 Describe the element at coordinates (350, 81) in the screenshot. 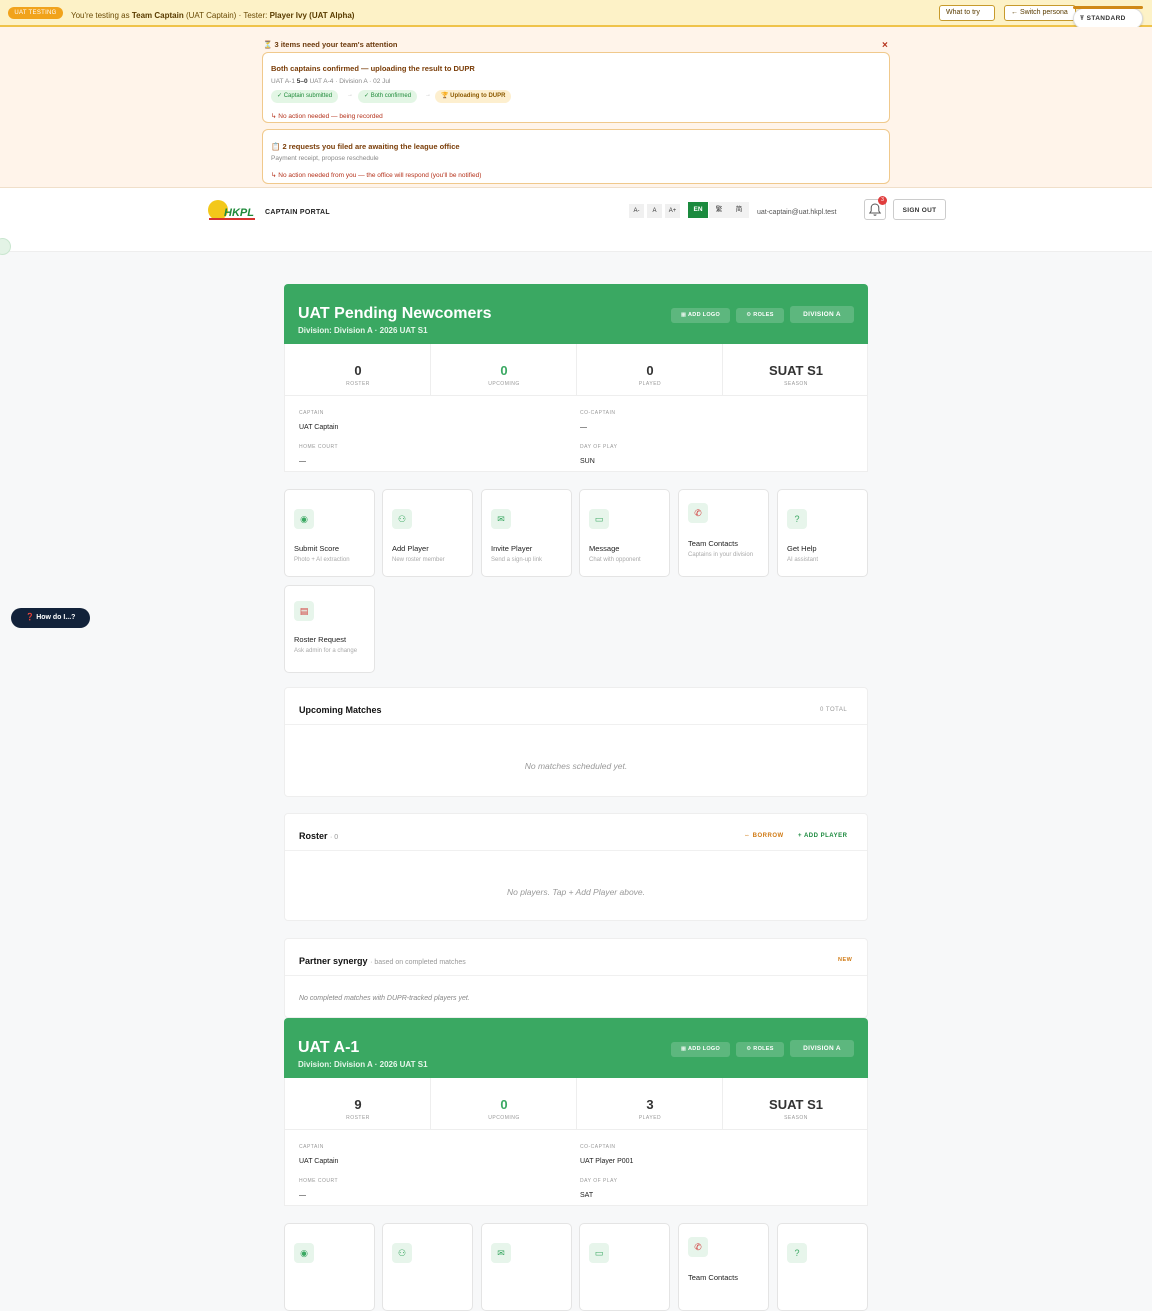

I see `match-detail: UAT A-4 · Division A · 02 Jul` at that location.